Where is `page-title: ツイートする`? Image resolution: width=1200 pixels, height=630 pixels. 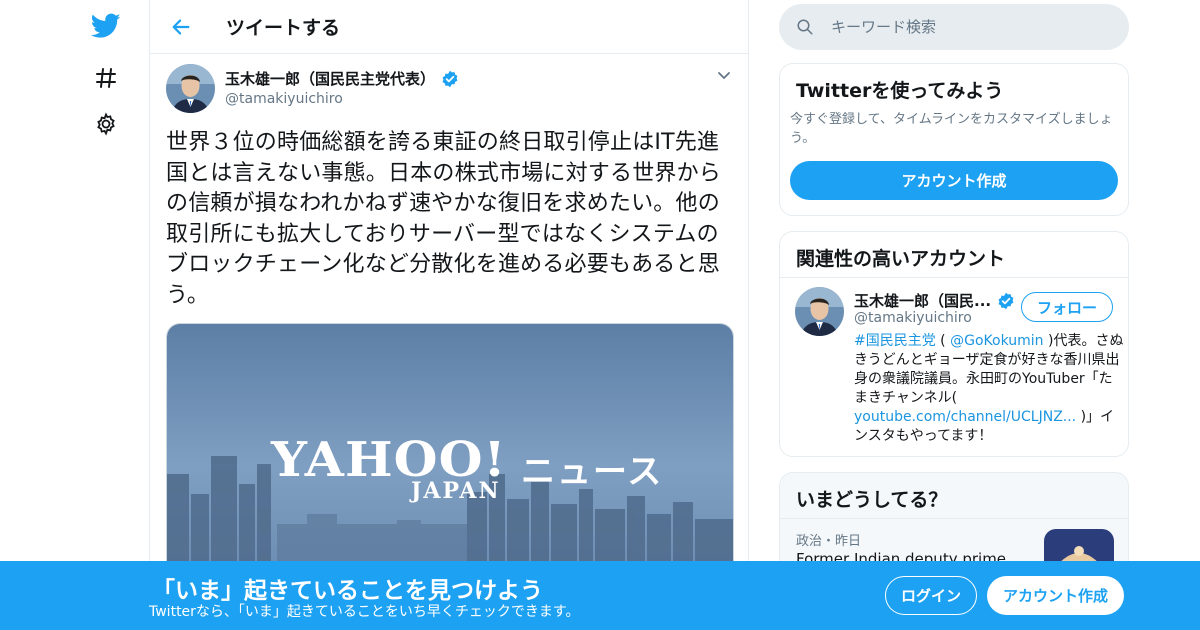
page-title: ツイートする is located at coordinates (283, 28).